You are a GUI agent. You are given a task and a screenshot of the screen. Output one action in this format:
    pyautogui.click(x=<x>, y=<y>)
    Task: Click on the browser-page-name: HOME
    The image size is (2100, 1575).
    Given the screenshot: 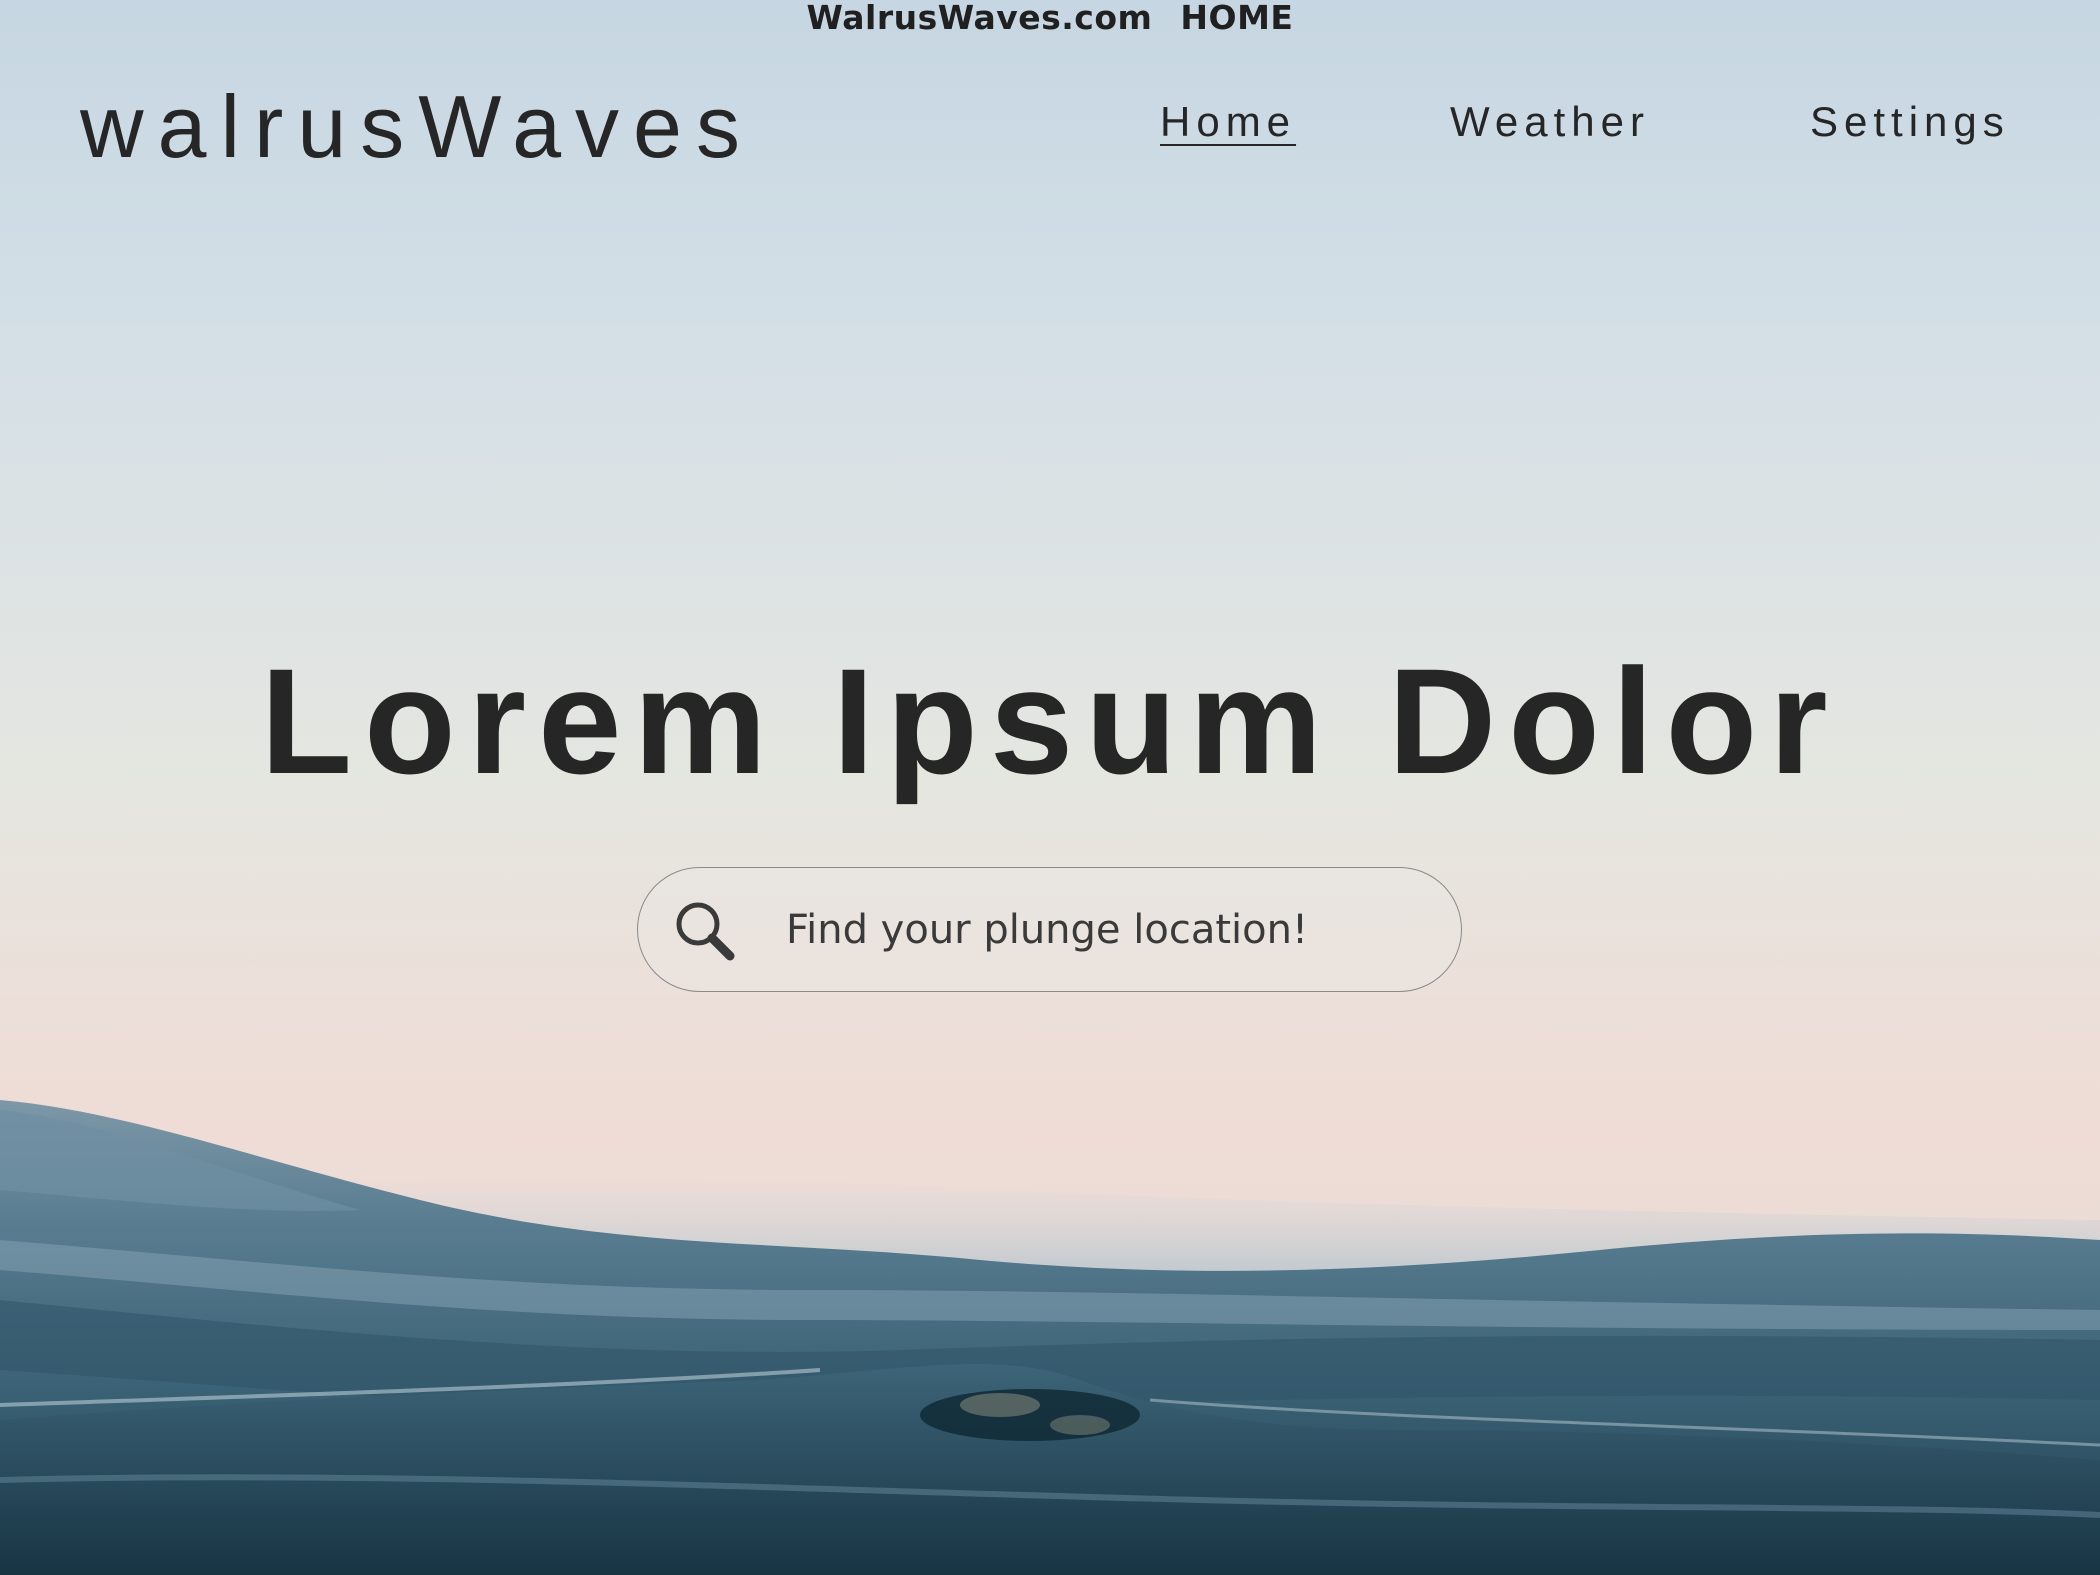 What is the action you would take?
    pyautogui.click(x=1237, y=18)
    